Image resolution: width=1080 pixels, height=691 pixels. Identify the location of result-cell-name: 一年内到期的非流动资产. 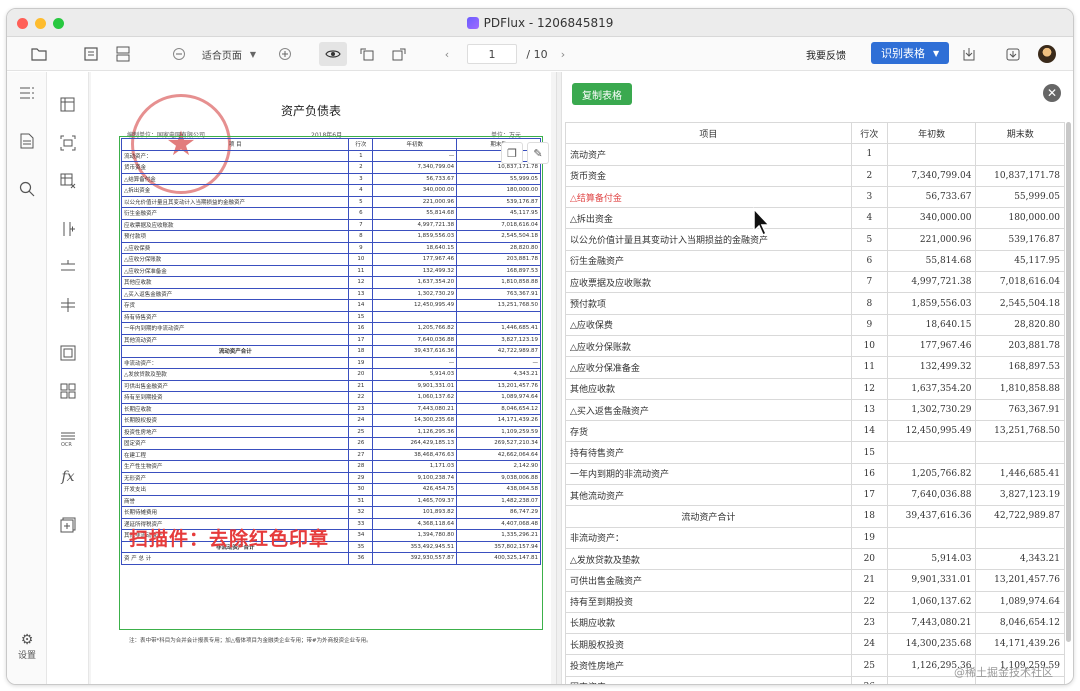
(708, 474).